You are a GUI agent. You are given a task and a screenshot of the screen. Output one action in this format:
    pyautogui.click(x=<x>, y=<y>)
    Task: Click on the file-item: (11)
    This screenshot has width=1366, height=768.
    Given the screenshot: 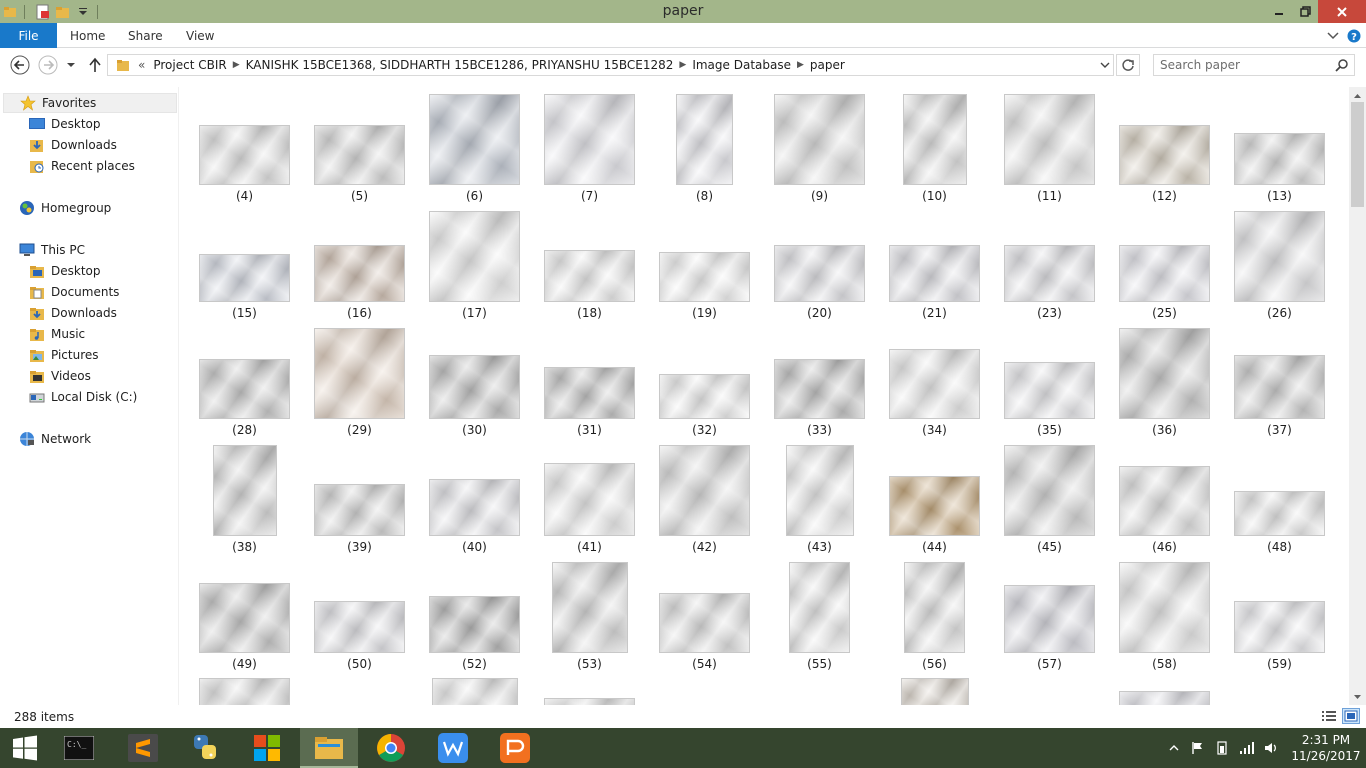 What is the action you would take?
    pyautogui.click(x=1049, y=145)
    